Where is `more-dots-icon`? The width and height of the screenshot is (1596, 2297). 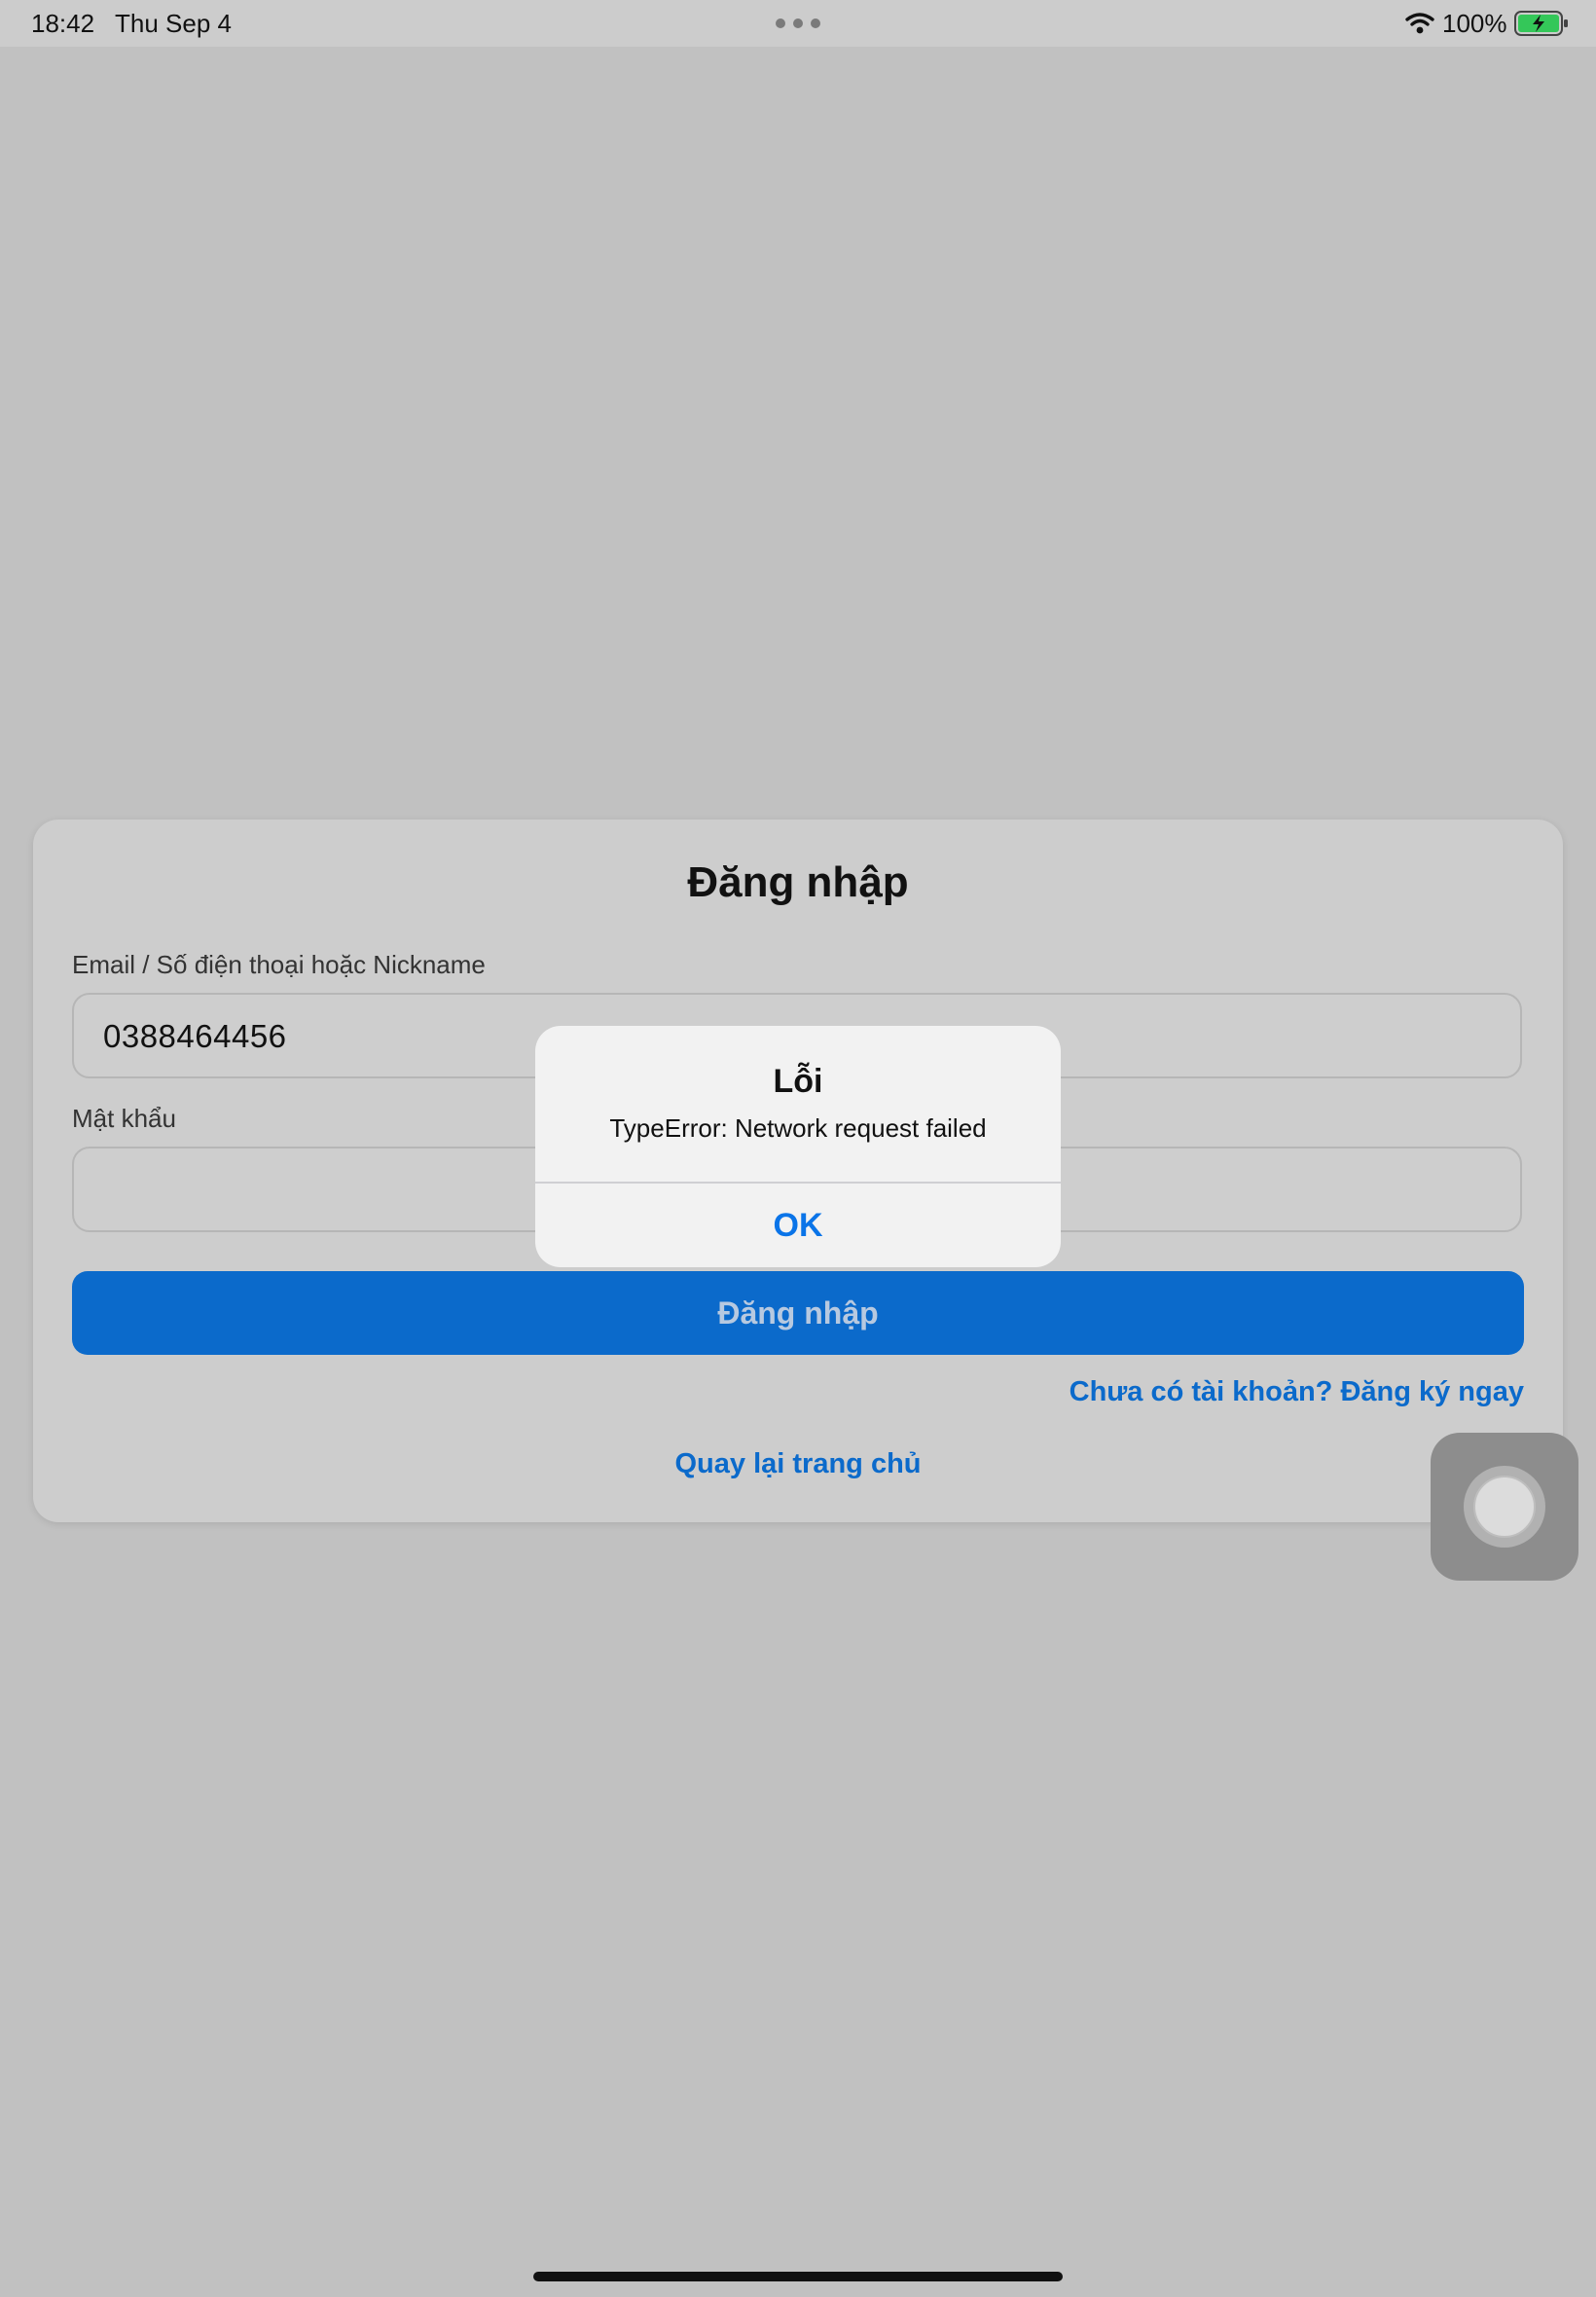 more-dots-icon is located at coordinates (798, 23).